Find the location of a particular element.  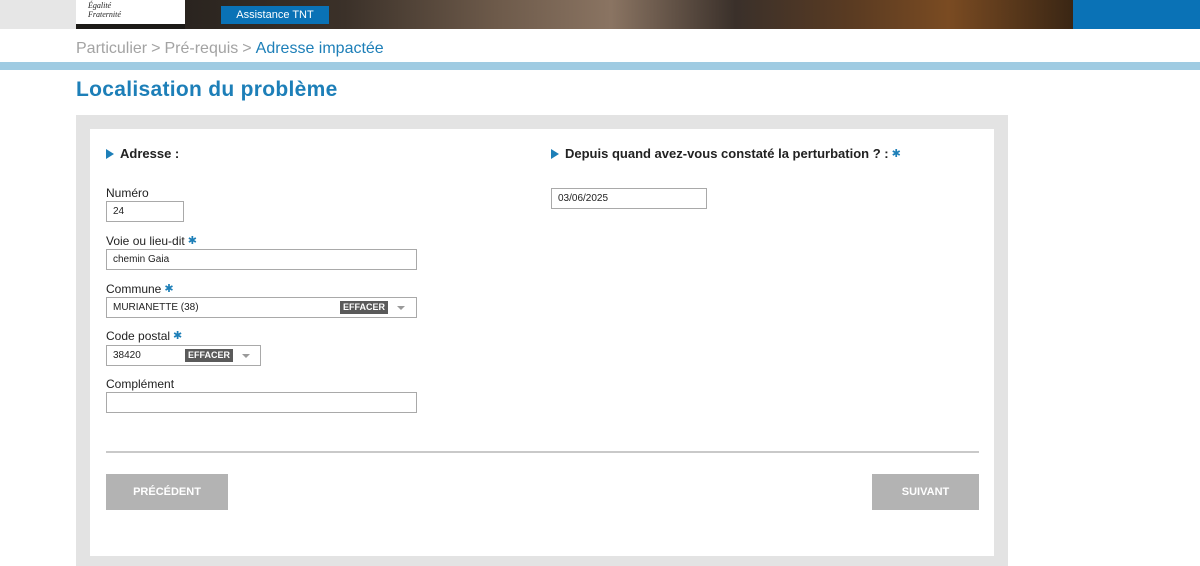

commune-clear-button: EFFACER is located at coordinates (364, 307).